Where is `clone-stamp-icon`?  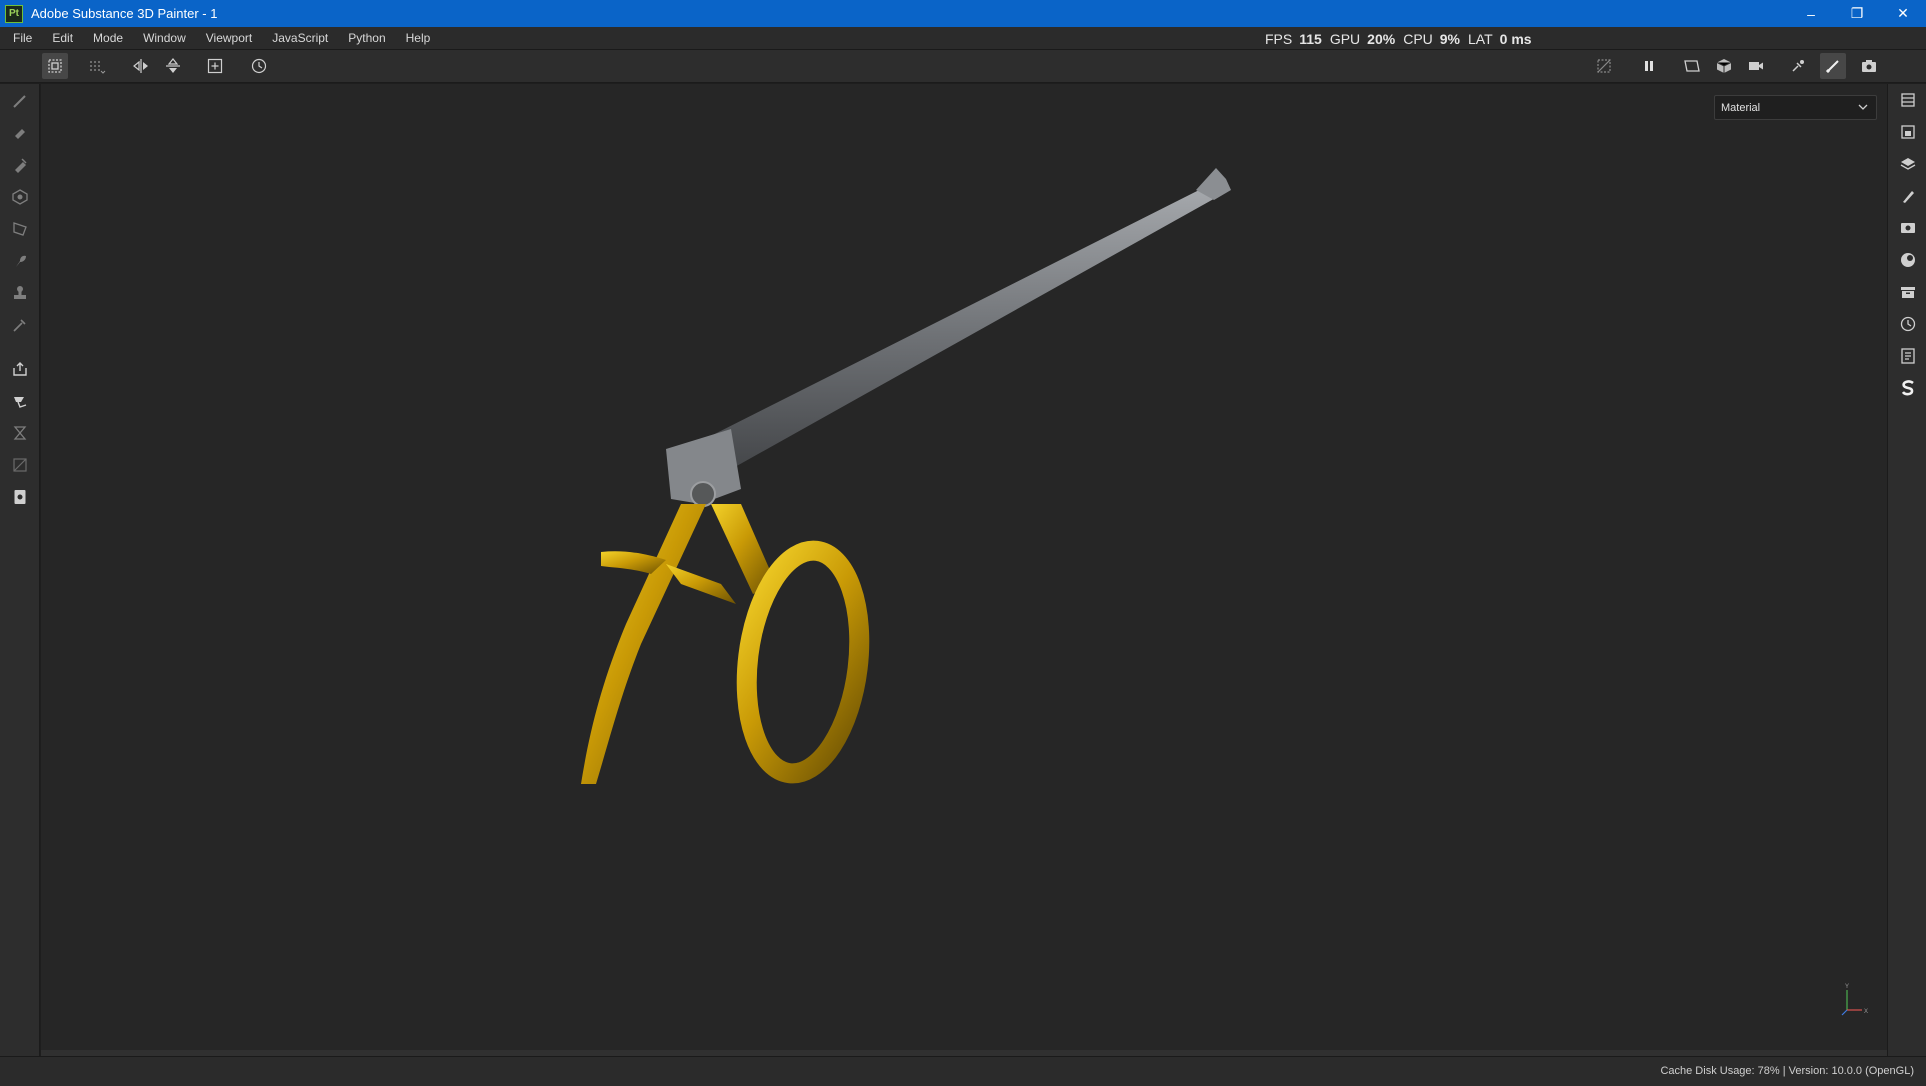
clone-stamp-icon is located at coordinates (20, 292).